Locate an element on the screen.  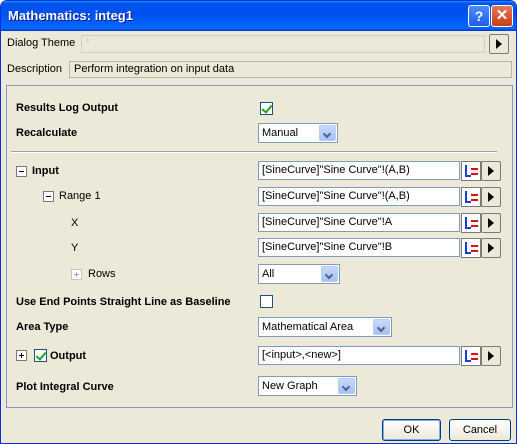
expand-output-icon is located at coordinates (21, 355).